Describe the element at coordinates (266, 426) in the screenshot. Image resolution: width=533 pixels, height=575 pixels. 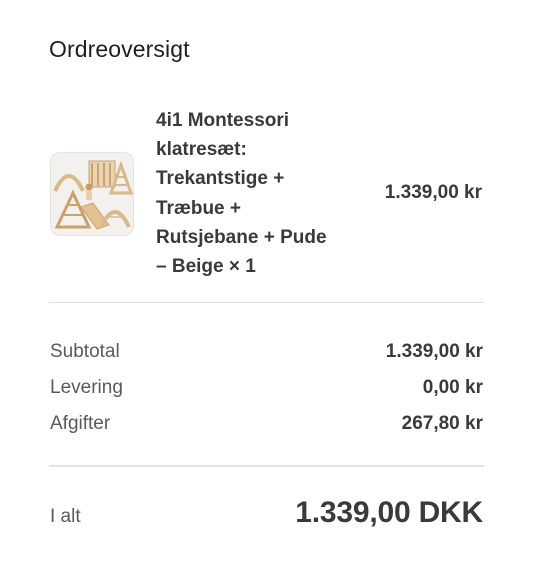
I see `taxes-row: Afgifter 267,80 kr` at that location.